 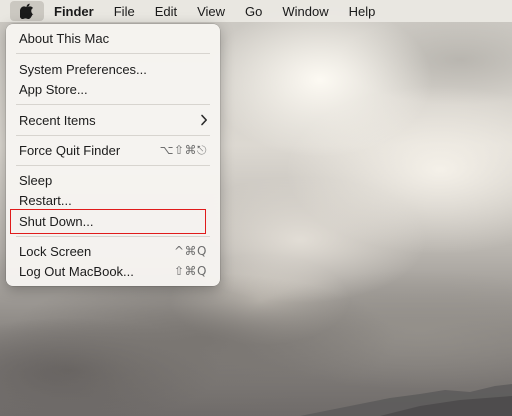 I want to click on menu-item-recent-items: Recent Items, so click(x=113, y=120).